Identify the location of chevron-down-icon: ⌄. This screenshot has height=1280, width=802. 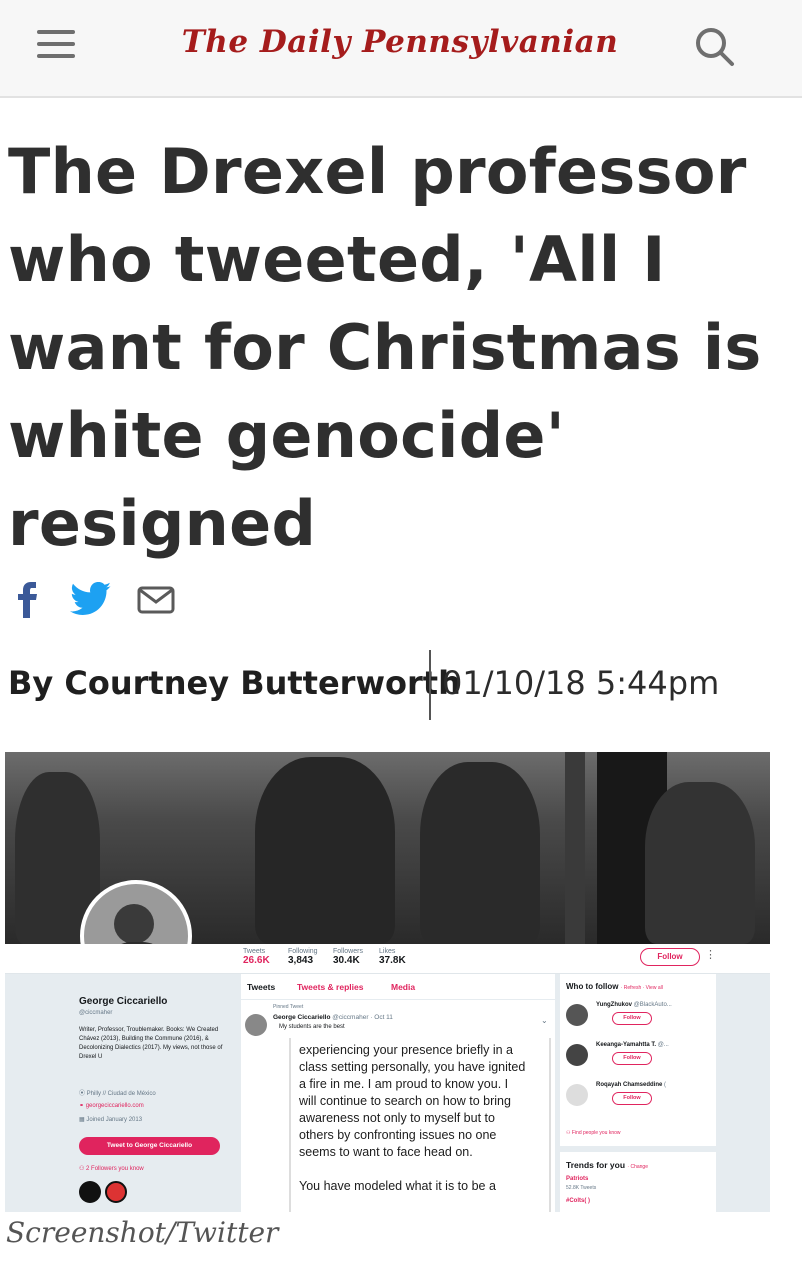
(544, 1020).